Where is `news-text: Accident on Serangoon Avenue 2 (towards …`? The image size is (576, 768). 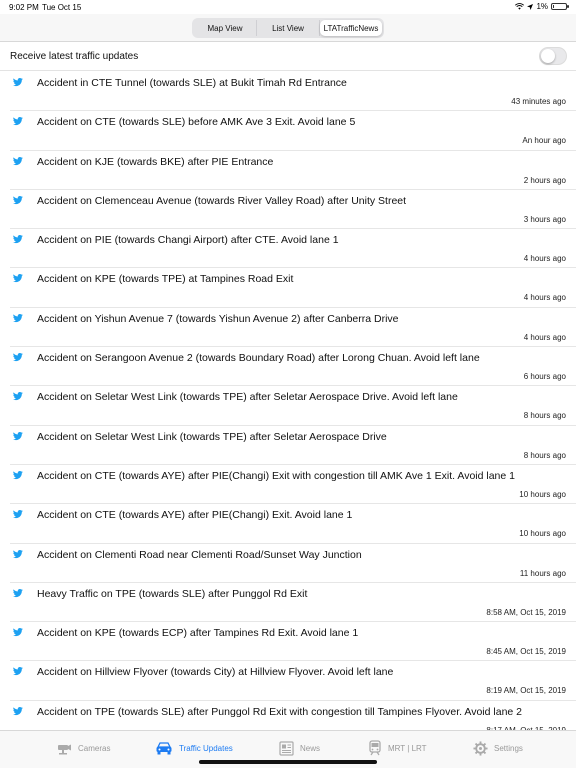
news-text: Accident on Serangoon Avenue 2 (towards … is located at coordinates (258, 358).